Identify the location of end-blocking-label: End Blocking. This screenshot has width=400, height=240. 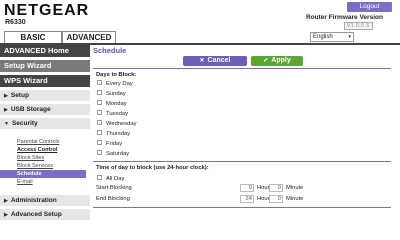
(113, 199).